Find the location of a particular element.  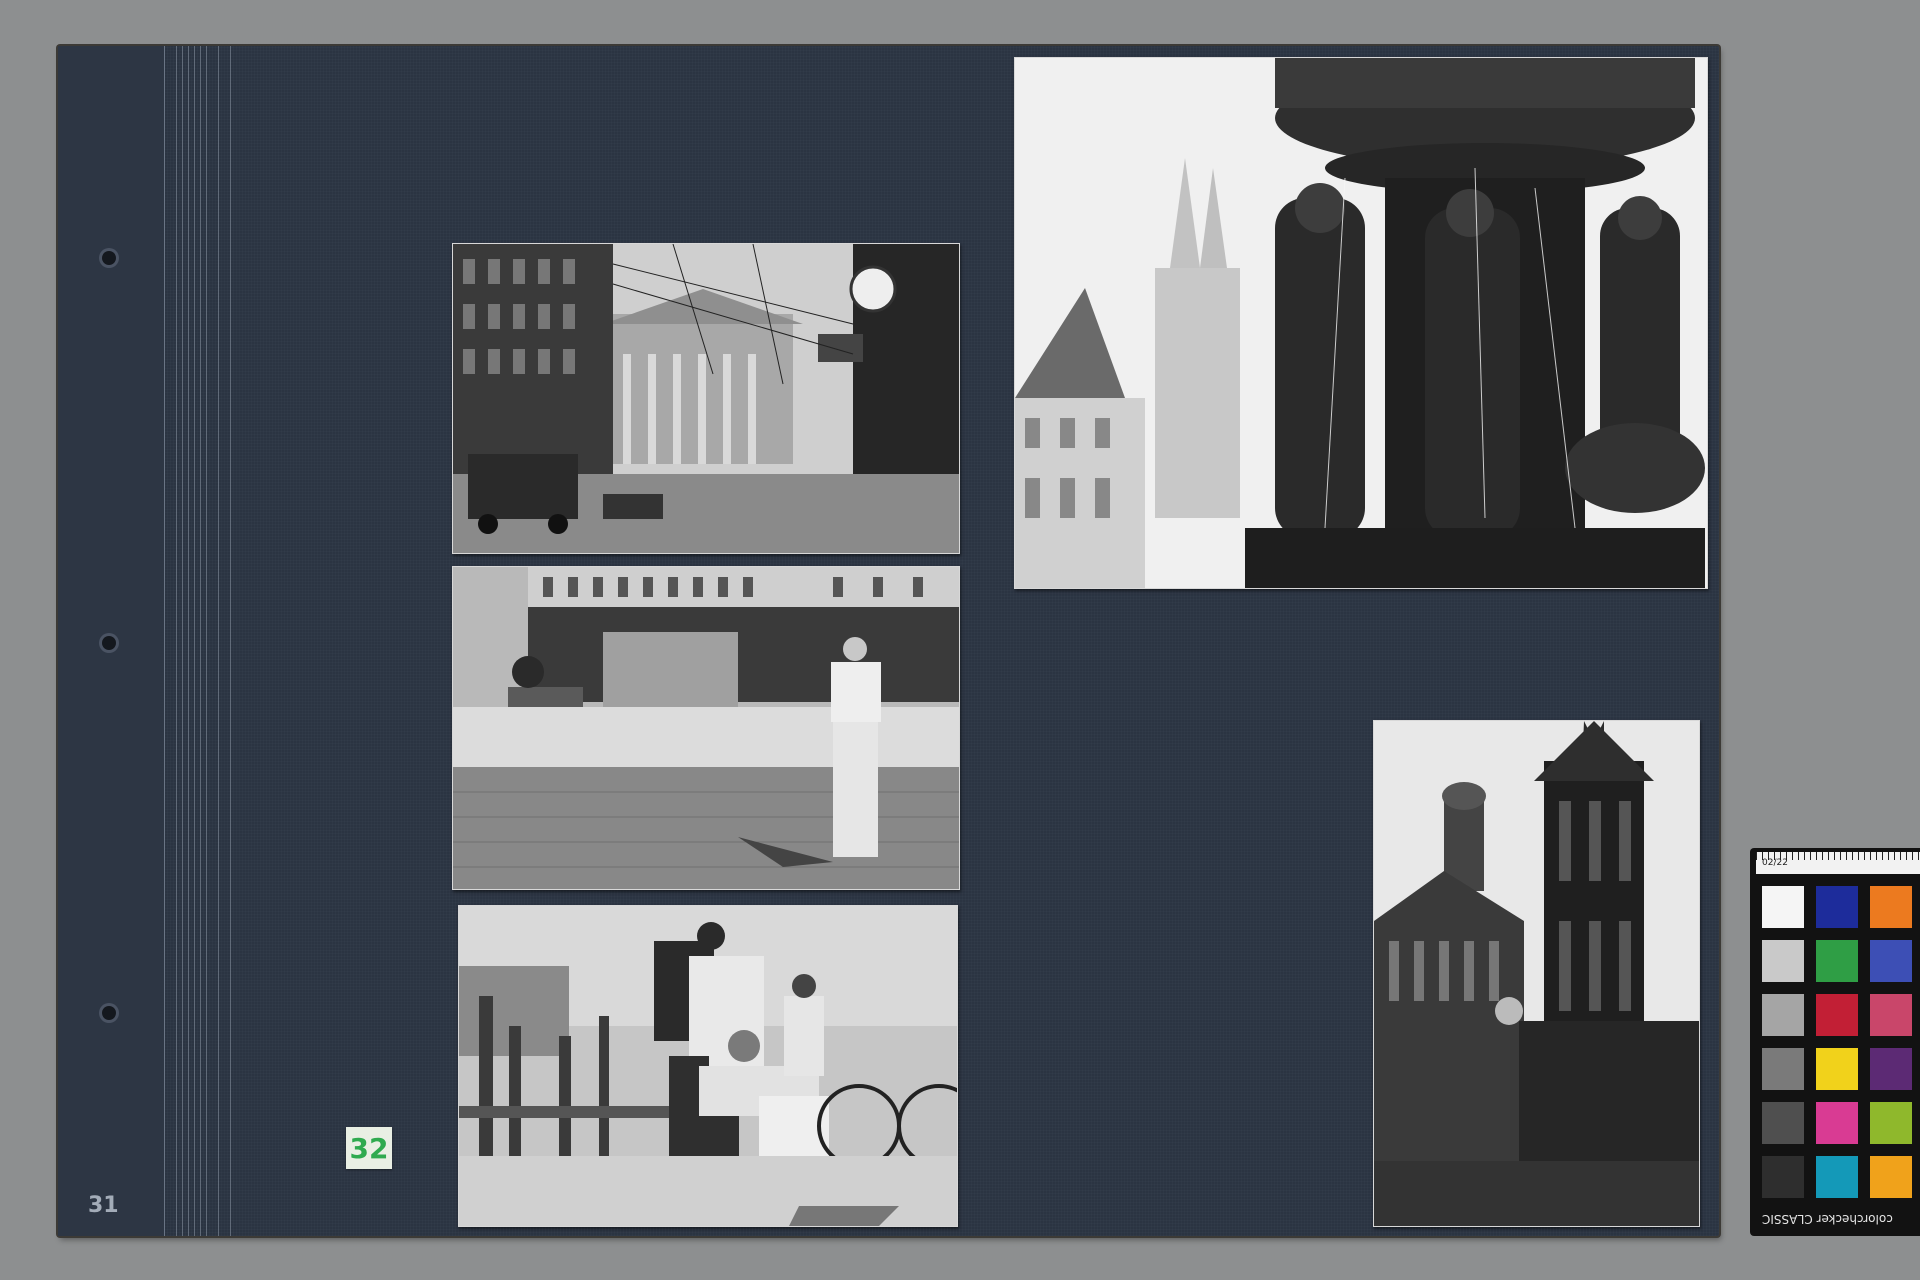

left-page-number: 31 is located at coordinates (103, 1205).